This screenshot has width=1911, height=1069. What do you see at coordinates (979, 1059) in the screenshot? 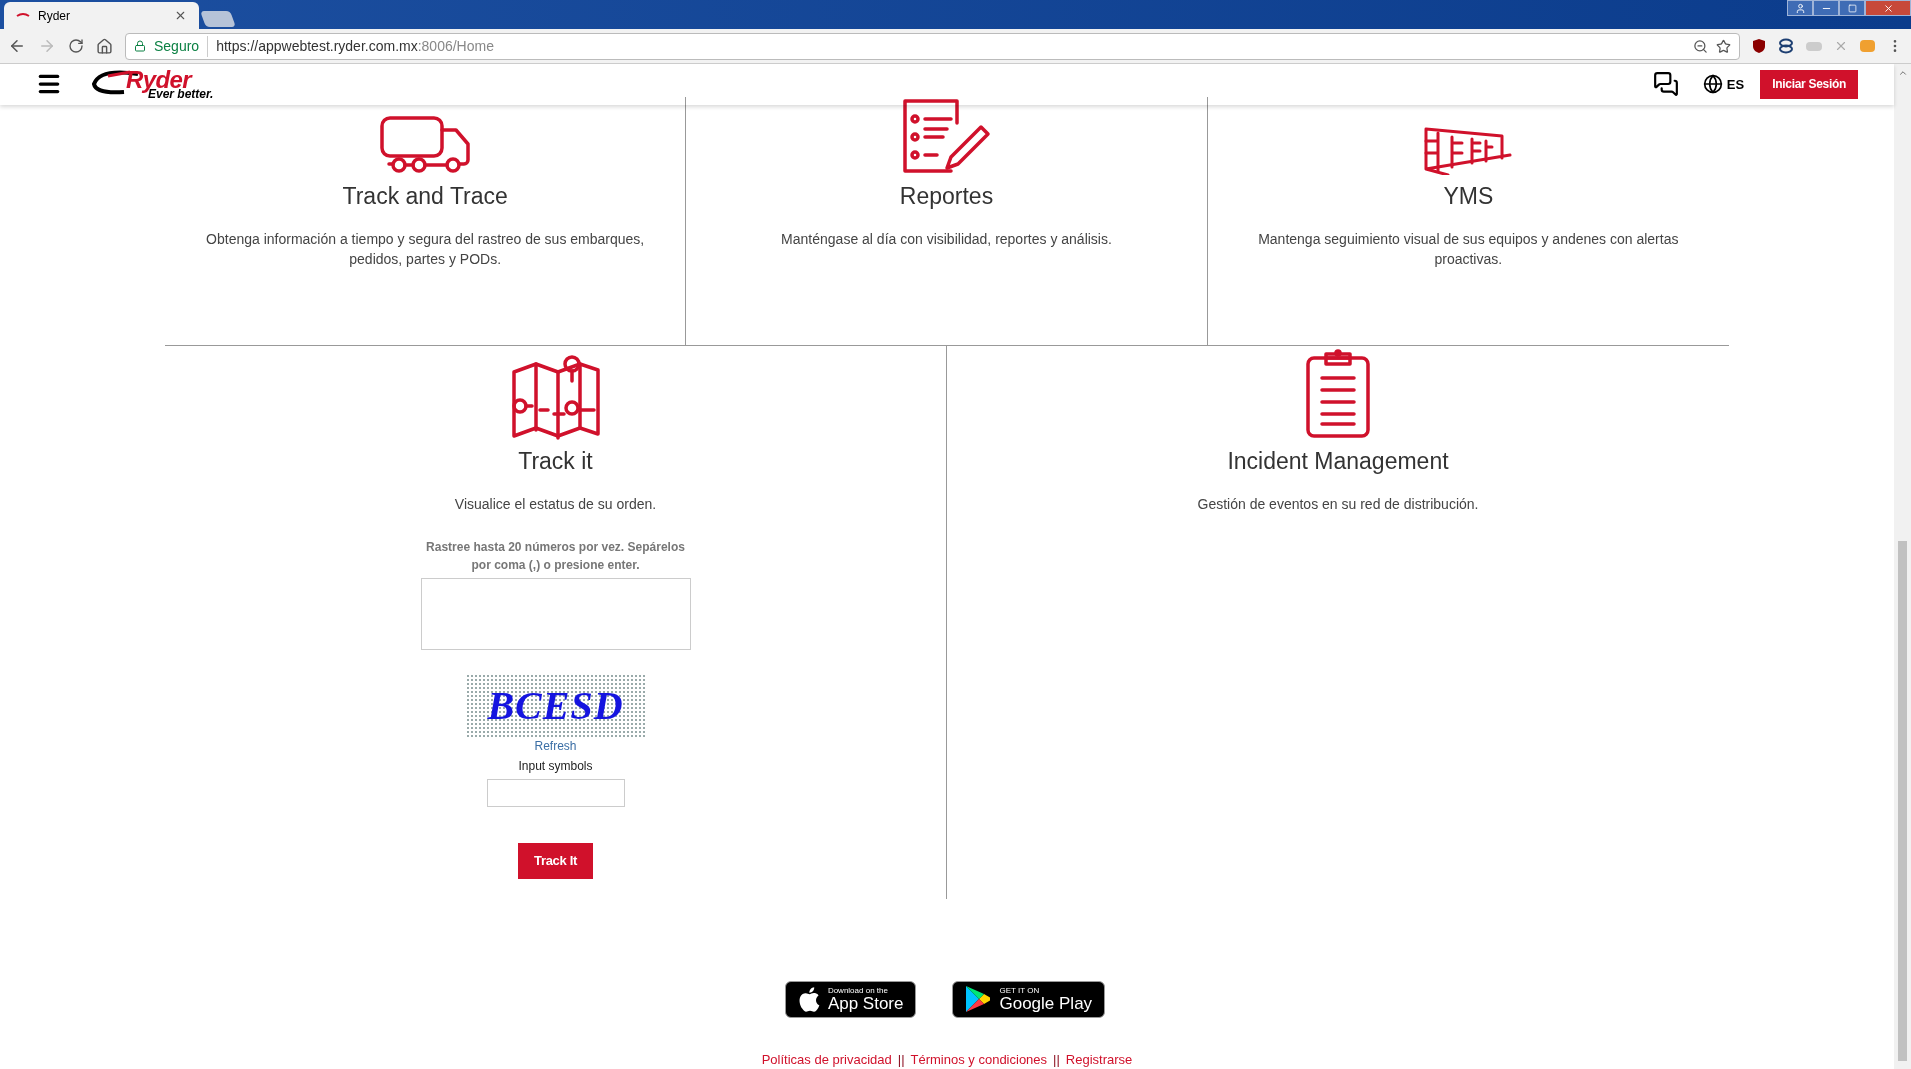
I see `footer-link: Términos y condiciones` at bounding box center [979, 1059].